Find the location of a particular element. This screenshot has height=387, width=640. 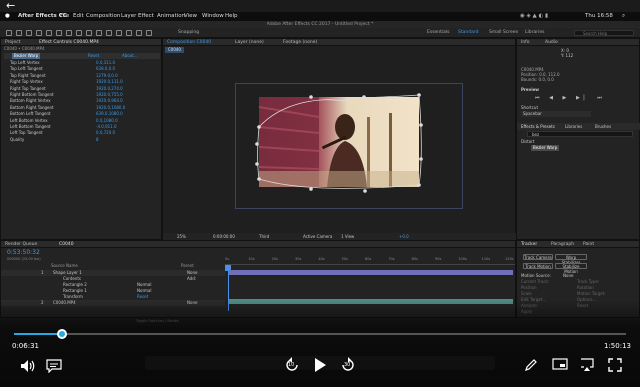

effect-param-name: Bottom Right Tangent is located at coordinates (32, 107).